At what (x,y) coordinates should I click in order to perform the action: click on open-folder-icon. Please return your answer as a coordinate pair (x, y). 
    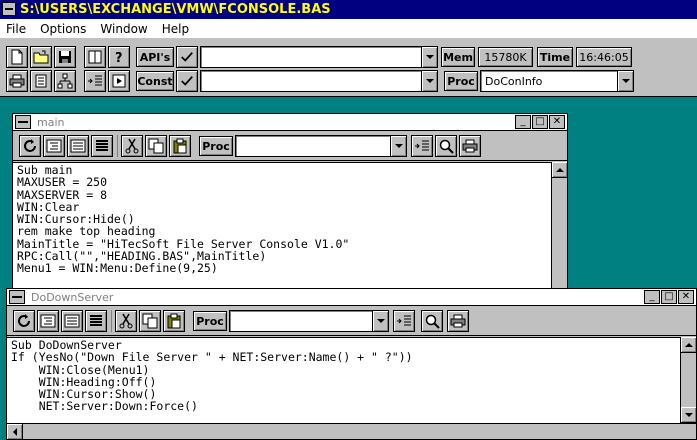
    Looking at the image, I should click on (41, 57).